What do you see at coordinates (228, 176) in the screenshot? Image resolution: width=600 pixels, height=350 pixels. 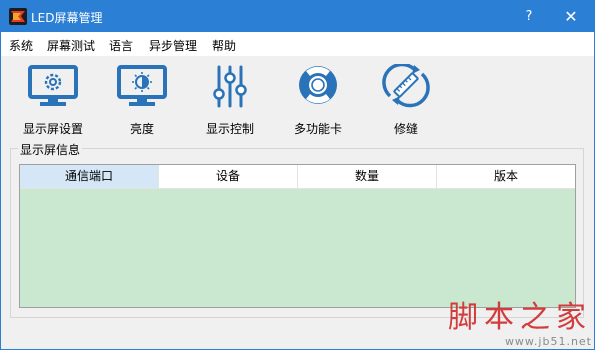 I see `column-header-device: 设备` at bounding box center [228, 176].